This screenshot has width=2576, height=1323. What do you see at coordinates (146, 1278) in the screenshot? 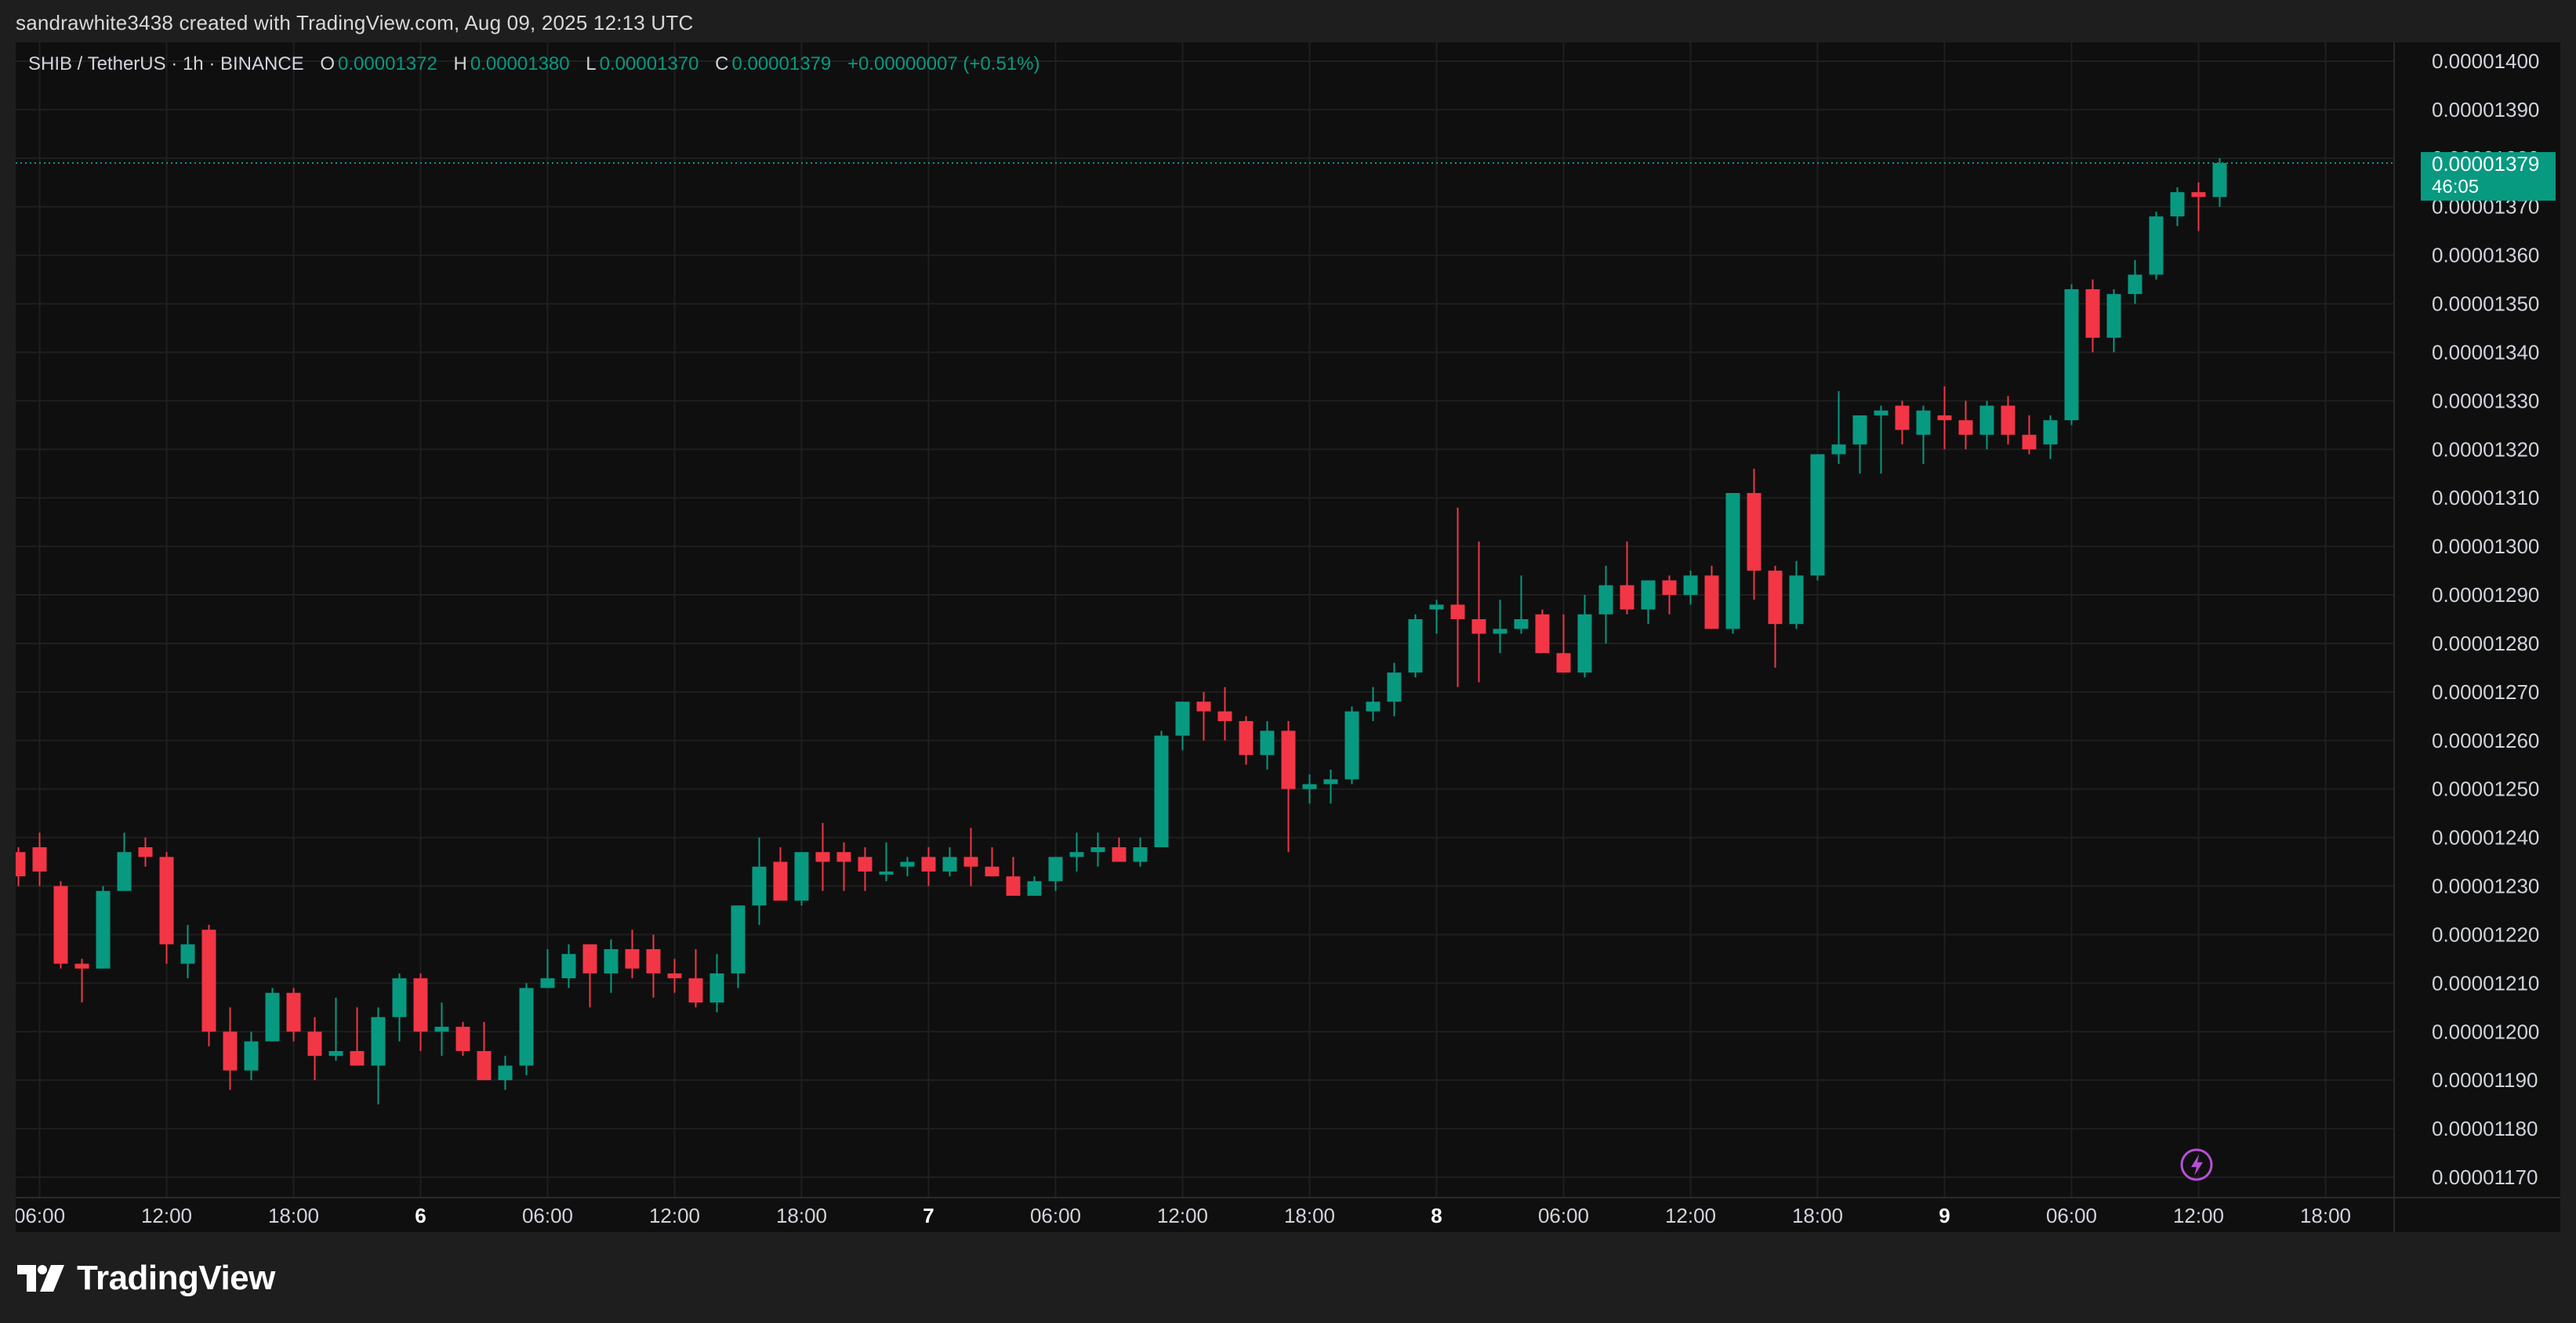
I see `brand: TradingView` at bounding box center [146, 1278].